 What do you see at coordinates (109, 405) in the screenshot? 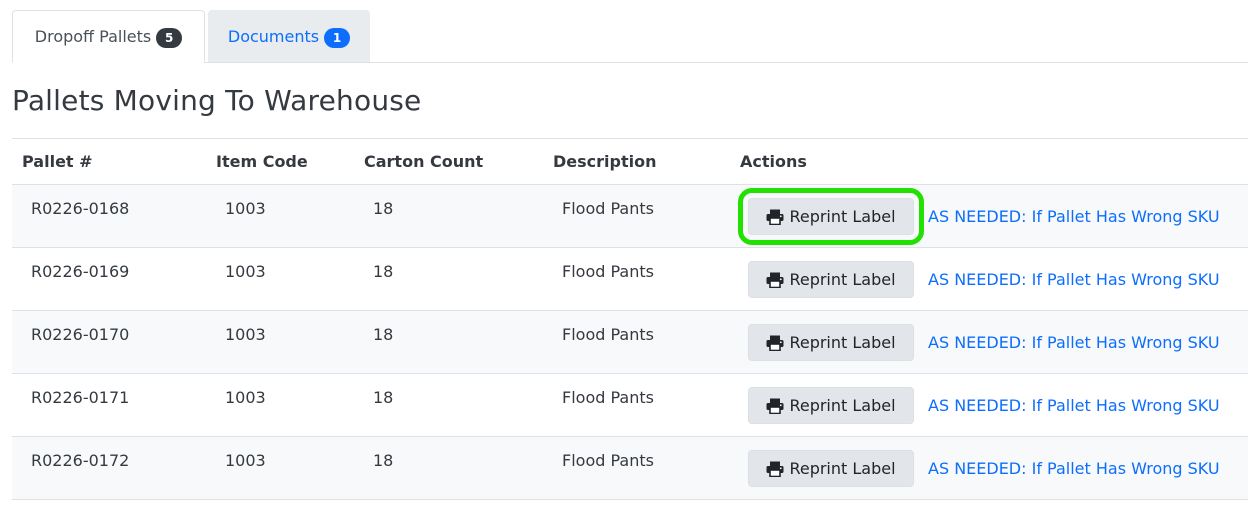
I see `cell-pallet: R0226-0171` at bounding box center [109, 405].